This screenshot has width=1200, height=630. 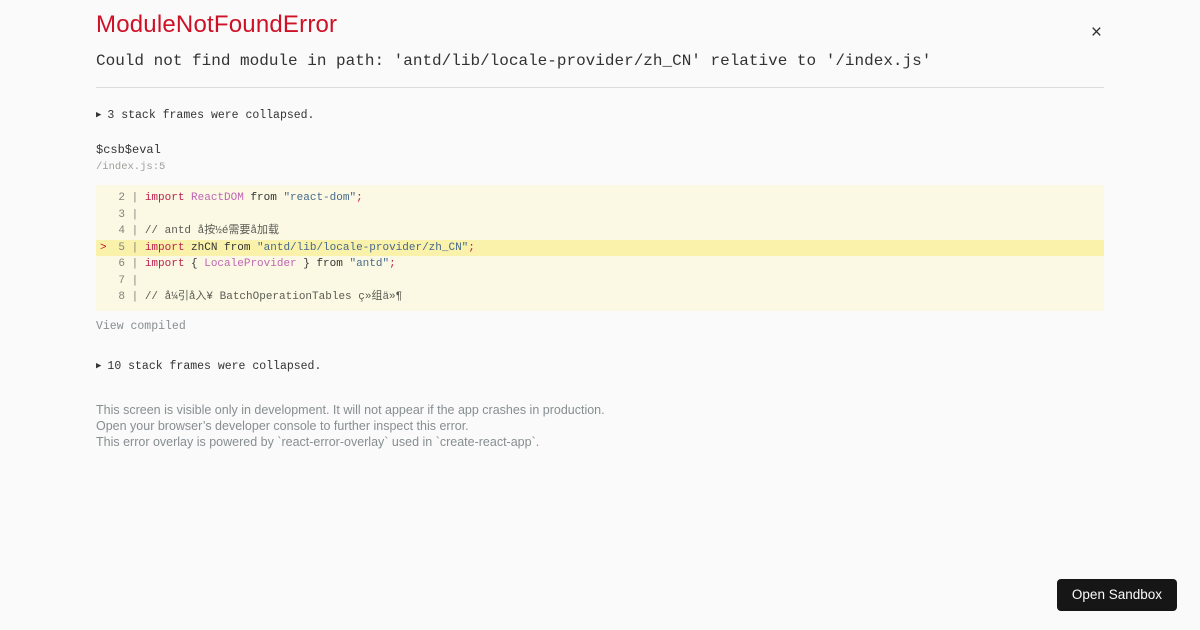 What do you see at coordinates (194, 264) in the screenshot?
I see `code-token: {` at bounding box center [194, 264].